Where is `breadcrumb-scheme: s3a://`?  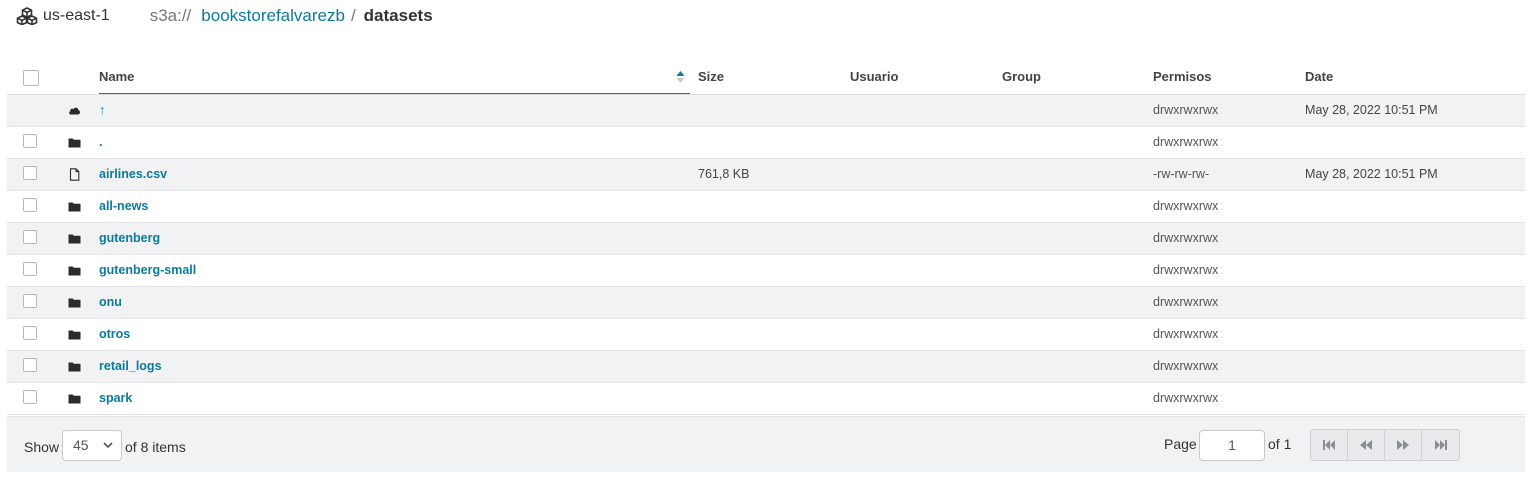 breadcrumb-scheme: s3a:// is located at coordinates (170, 15).